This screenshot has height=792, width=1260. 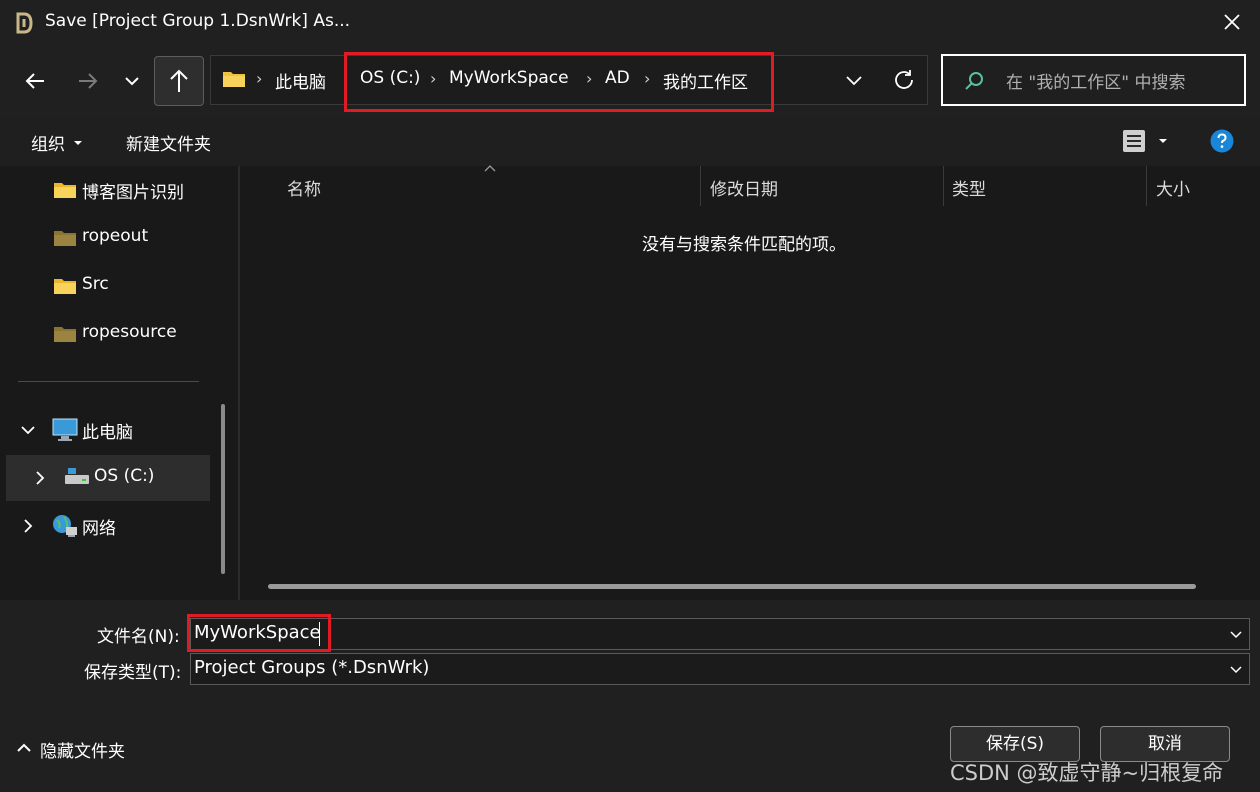 What do you see at coordinates (1096, 83) in the screenshot?
I see `search-placeholder: 在 "我的工作区" 中搜索` at bounding box center [1096, 83].